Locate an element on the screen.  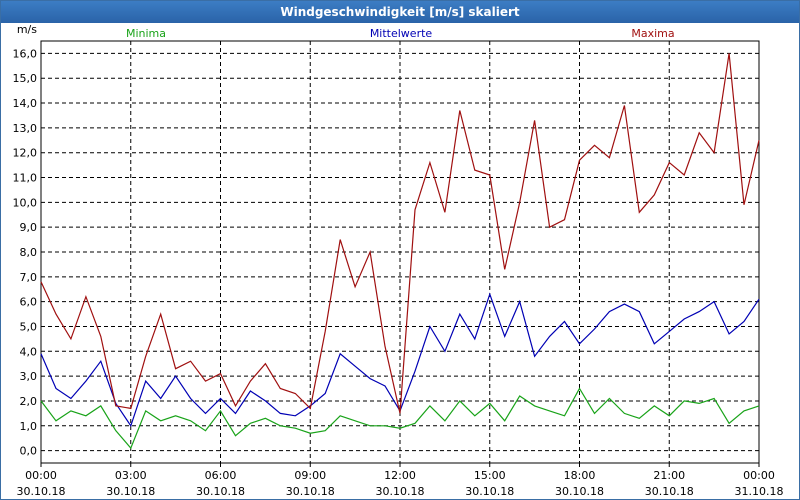
y-tick-label: 4,0 is located at coordinates (29, 351).